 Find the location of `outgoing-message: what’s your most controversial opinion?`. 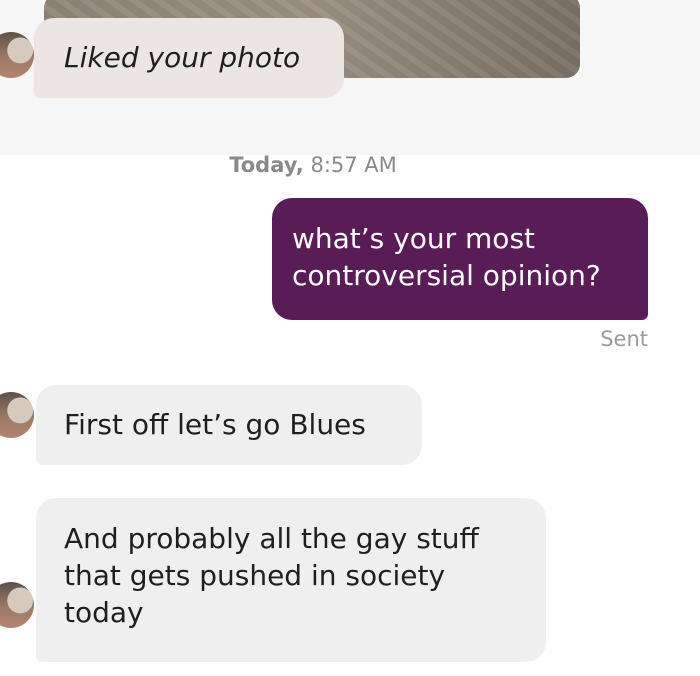

outgoing-message: what’s your most controversial opinion? is located at coordinates (460, 259).